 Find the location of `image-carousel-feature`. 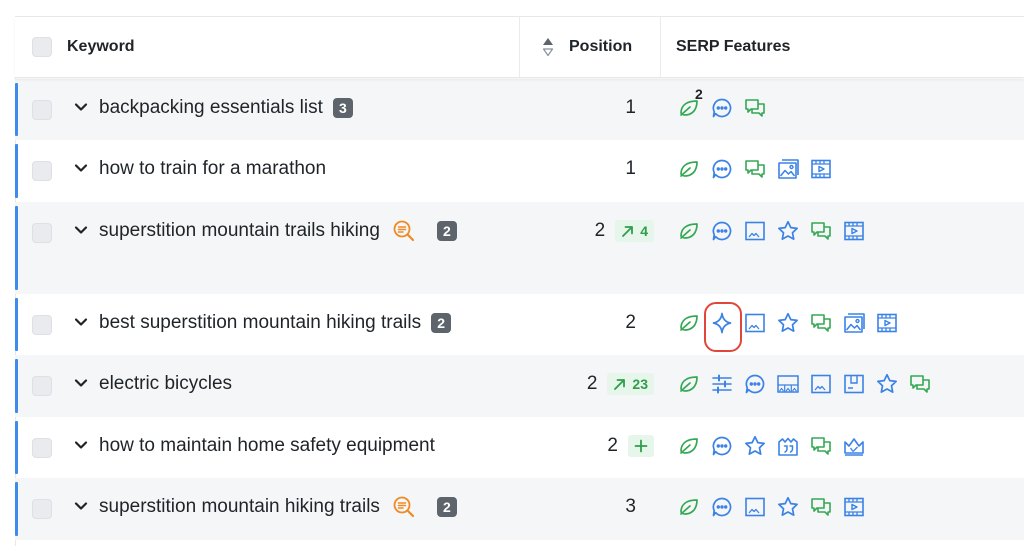

image-carousel-feature is located at coordinates (792, 384).